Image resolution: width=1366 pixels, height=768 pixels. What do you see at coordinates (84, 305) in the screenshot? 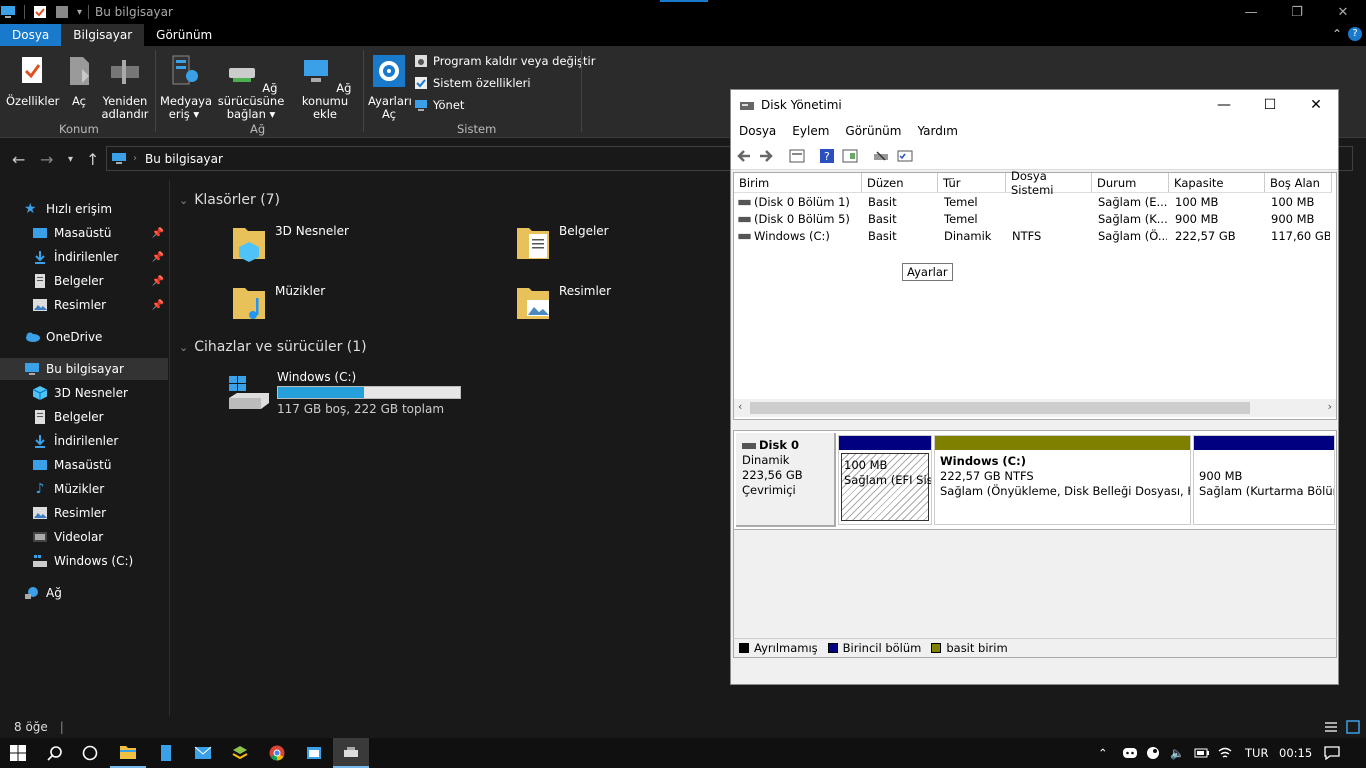
I see `sidebar-item-pictures-pinned: Resimler 📌` at bounding box center [84, 305].